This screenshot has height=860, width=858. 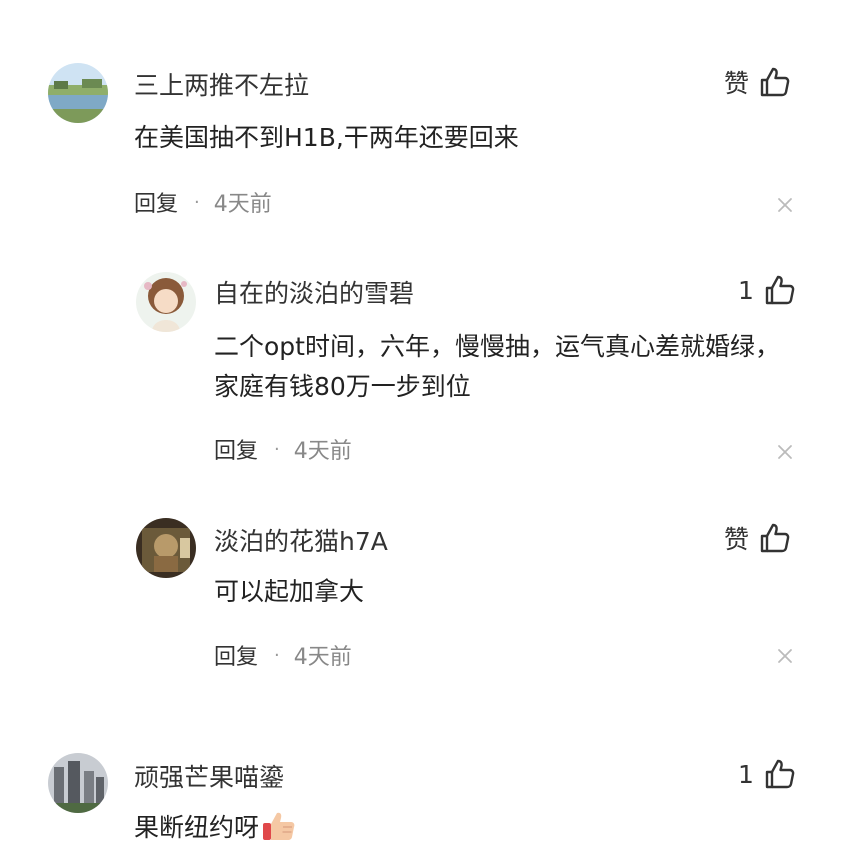 I want to click on comment-username: 顽强芒果喵鎏, so click(x=209, y=776).